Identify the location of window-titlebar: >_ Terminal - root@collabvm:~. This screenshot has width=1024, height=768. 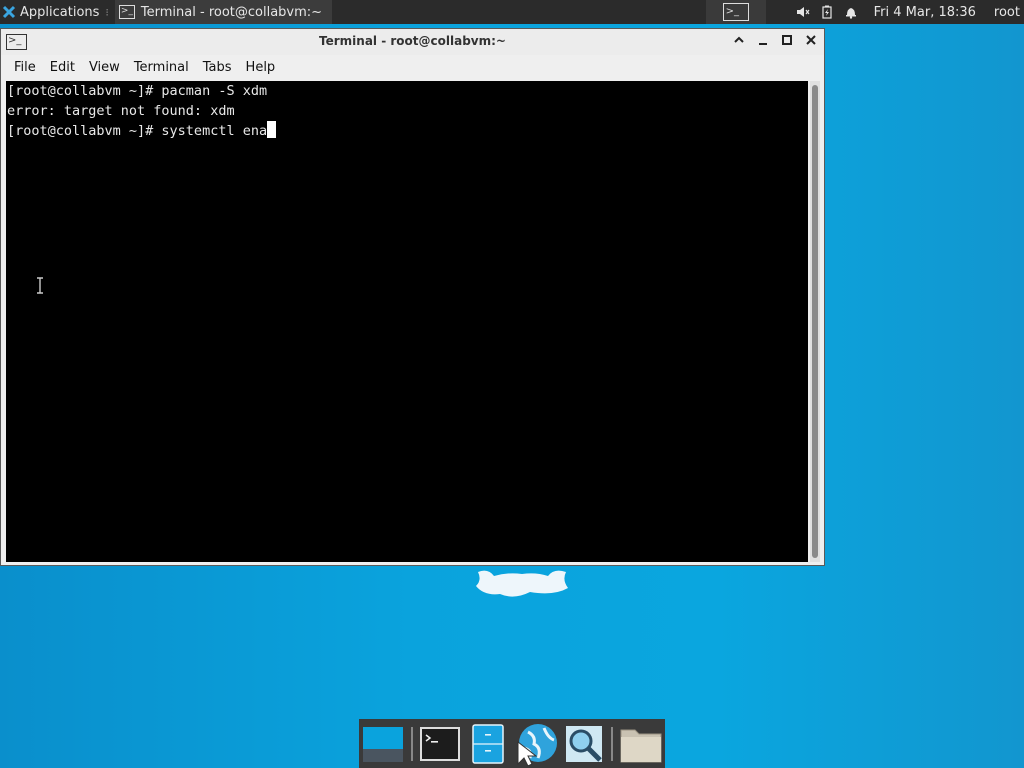
(412, 42).